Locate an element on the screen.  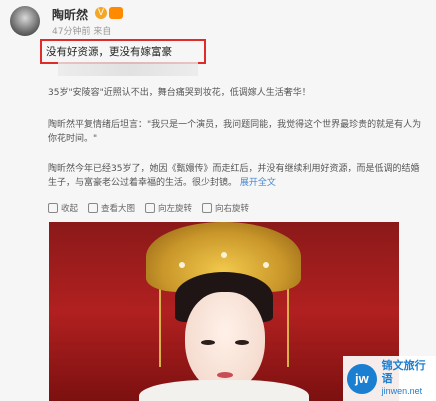
vip-badge-icon is located at coordinates (116, 13).